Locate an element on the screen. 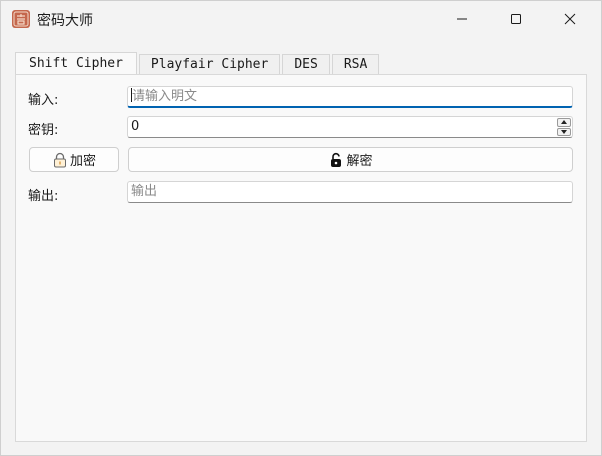 This screenshot has width=602, height=456. input-field: 请输入明文 is located at coordinates (350, 97).